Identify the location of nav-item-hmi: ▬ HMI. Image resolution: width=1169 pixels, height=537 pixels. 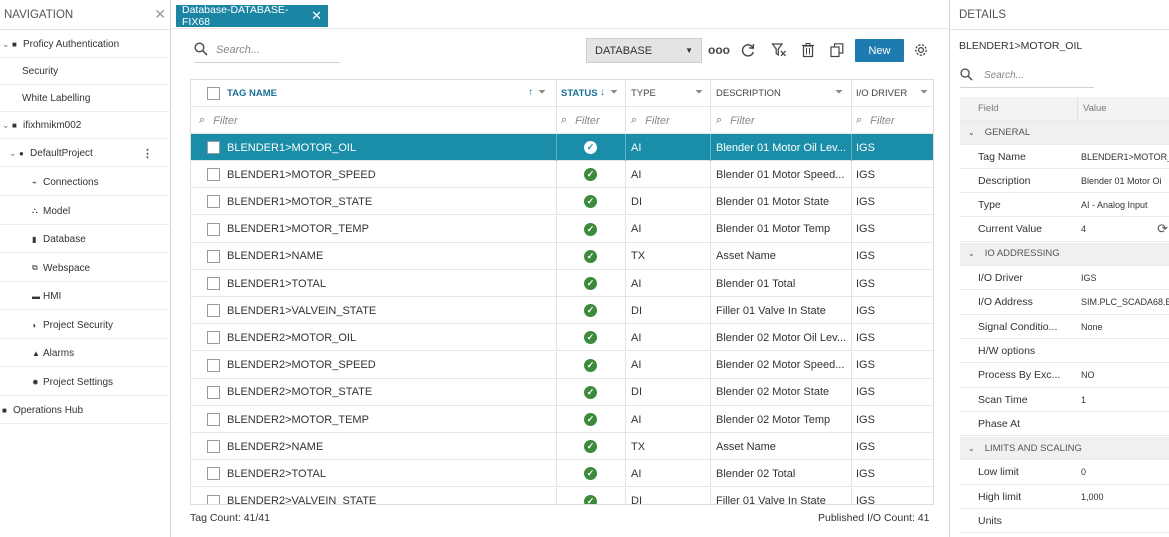
(85, 296).